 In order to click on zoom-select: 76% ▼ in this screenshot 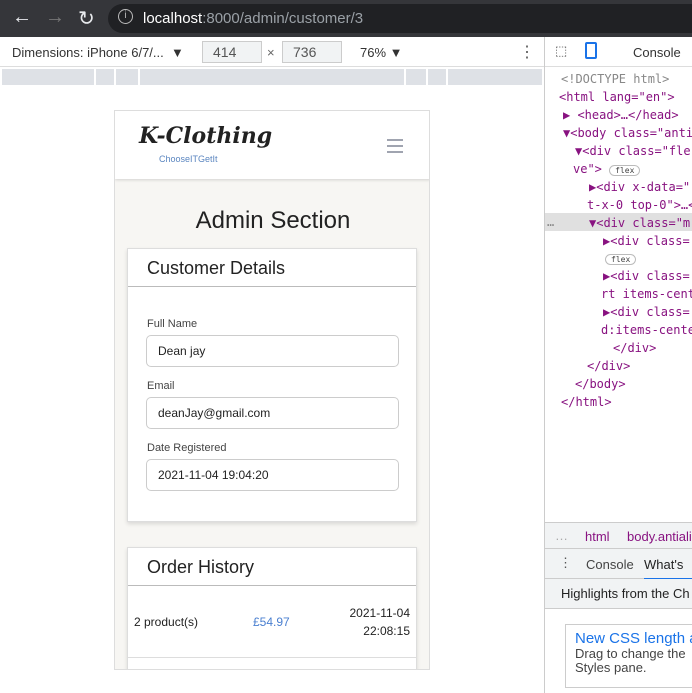, I will do `click(381, 52)`.